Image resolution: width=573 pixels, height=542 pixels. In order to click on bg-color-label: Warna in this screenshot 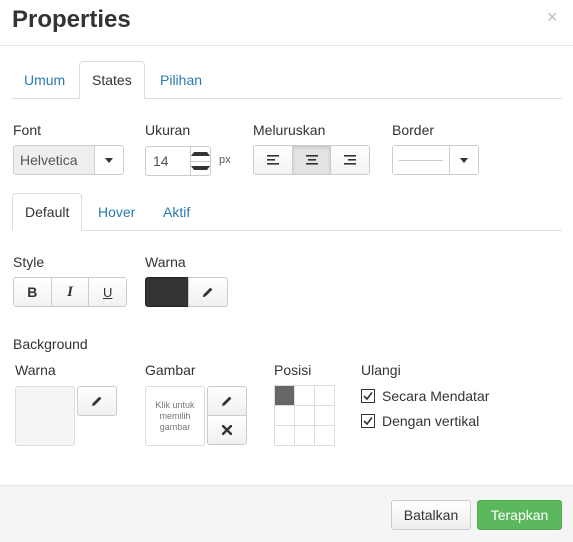, I will do `click(35, 370)`.